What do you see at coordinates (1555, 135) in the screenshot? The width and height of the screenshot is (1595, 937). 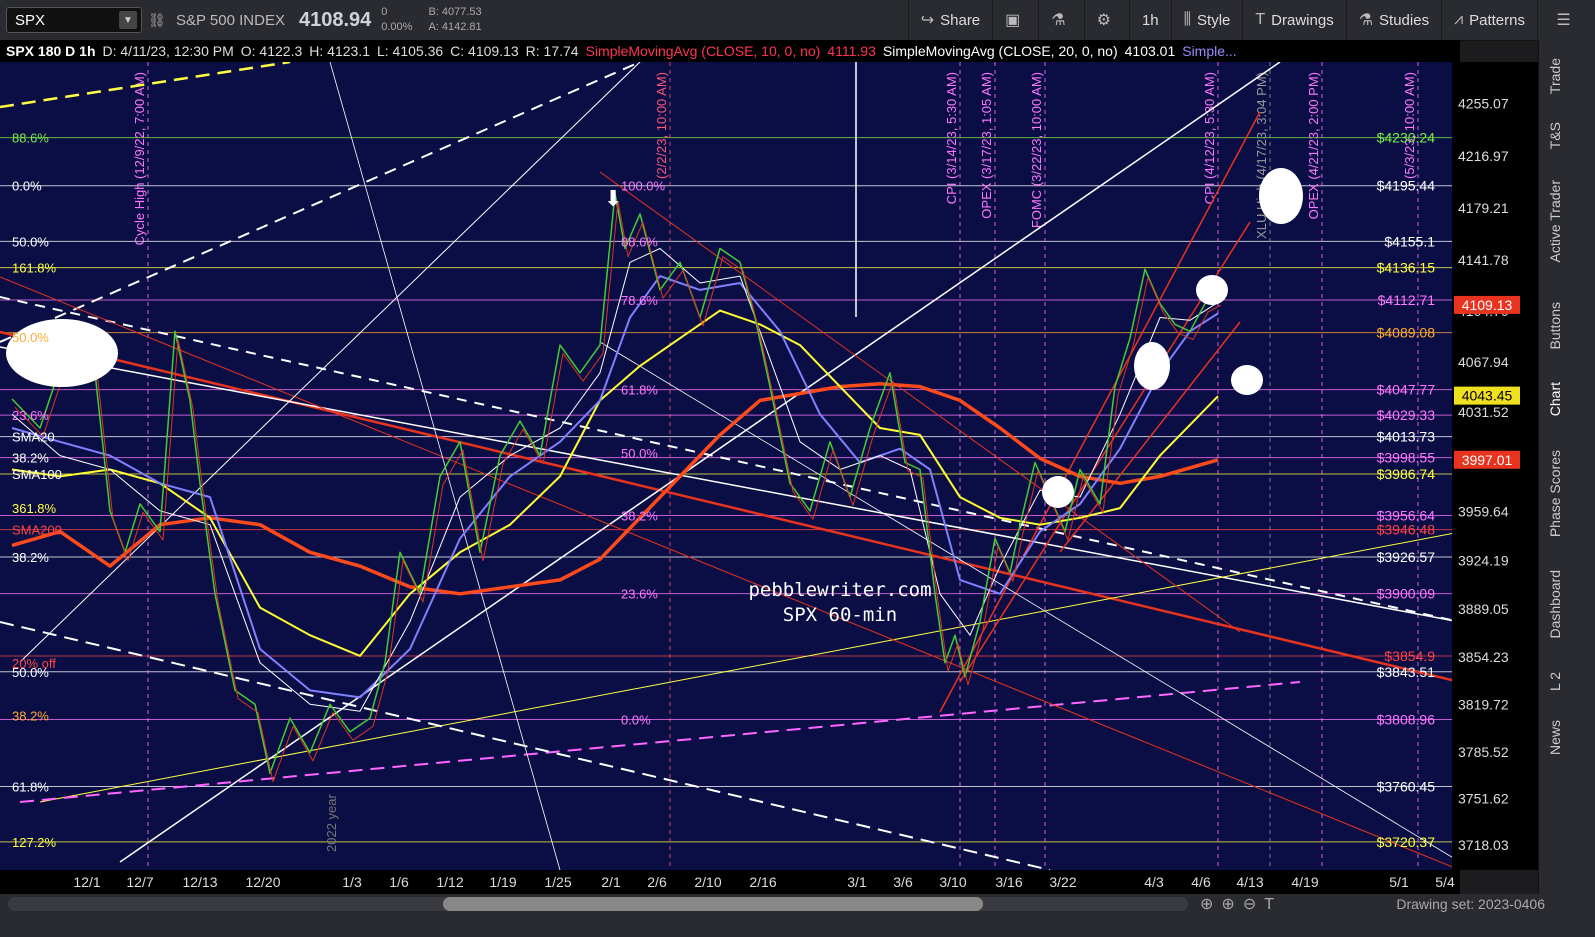 I see `sidebar-tab-ts: T&S` at bounding box center [1555, 135].